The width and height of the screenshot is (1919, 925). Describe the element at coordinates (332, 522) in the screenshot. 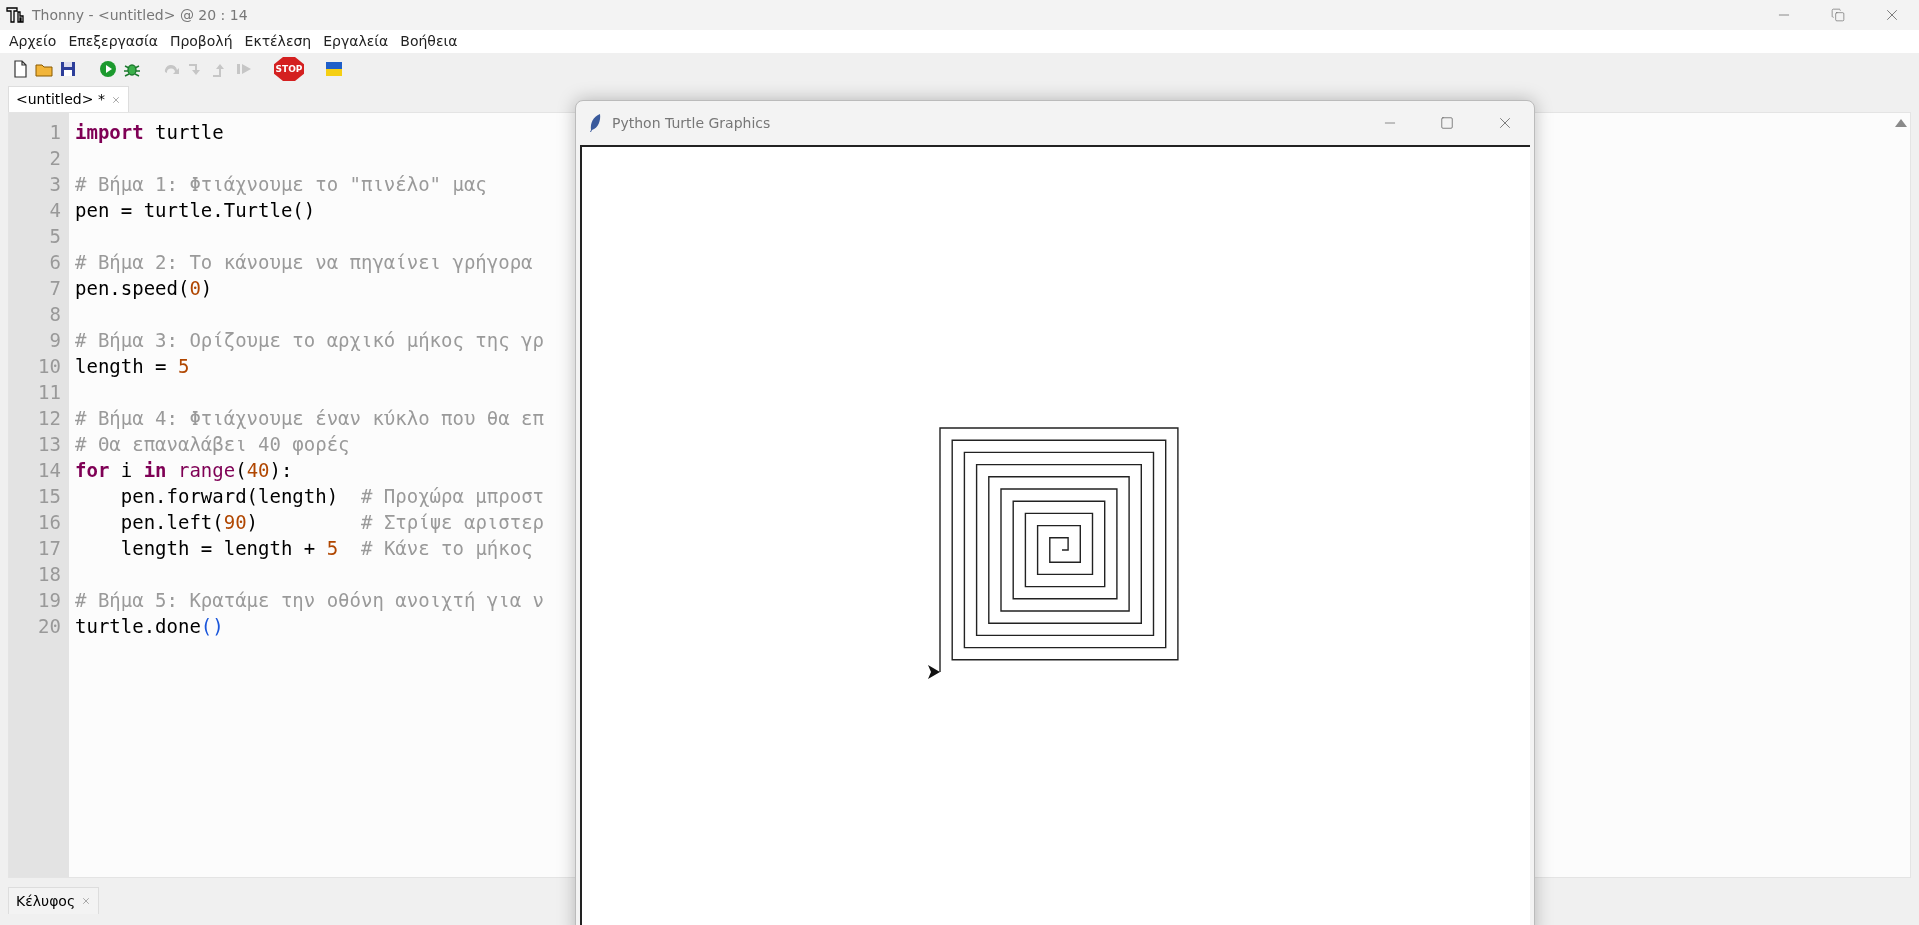

I see `code-line: pen.left(90) # Στρίψε αριστερ` at that location.